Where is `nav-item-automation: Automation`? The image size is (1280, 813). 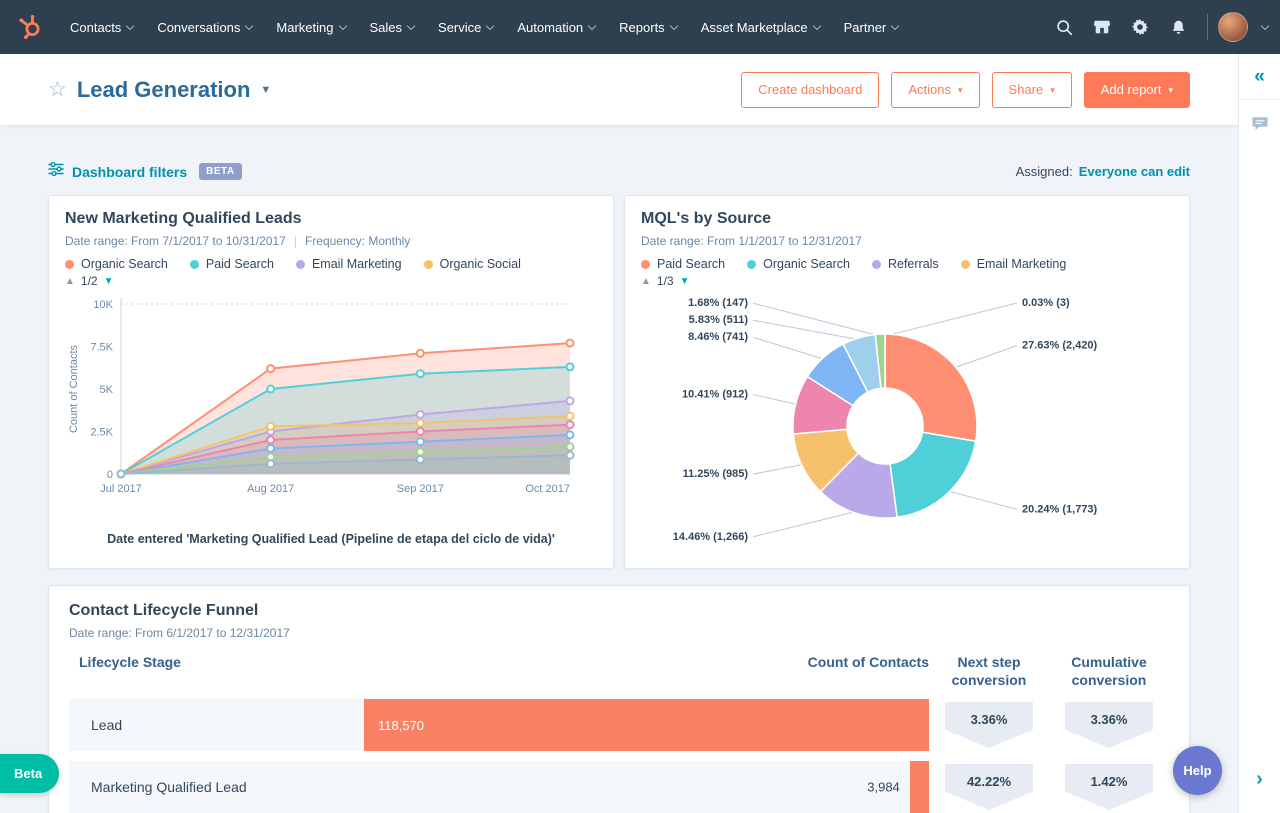 nav-item-automation: Automation is located at coordinates (556, 27).